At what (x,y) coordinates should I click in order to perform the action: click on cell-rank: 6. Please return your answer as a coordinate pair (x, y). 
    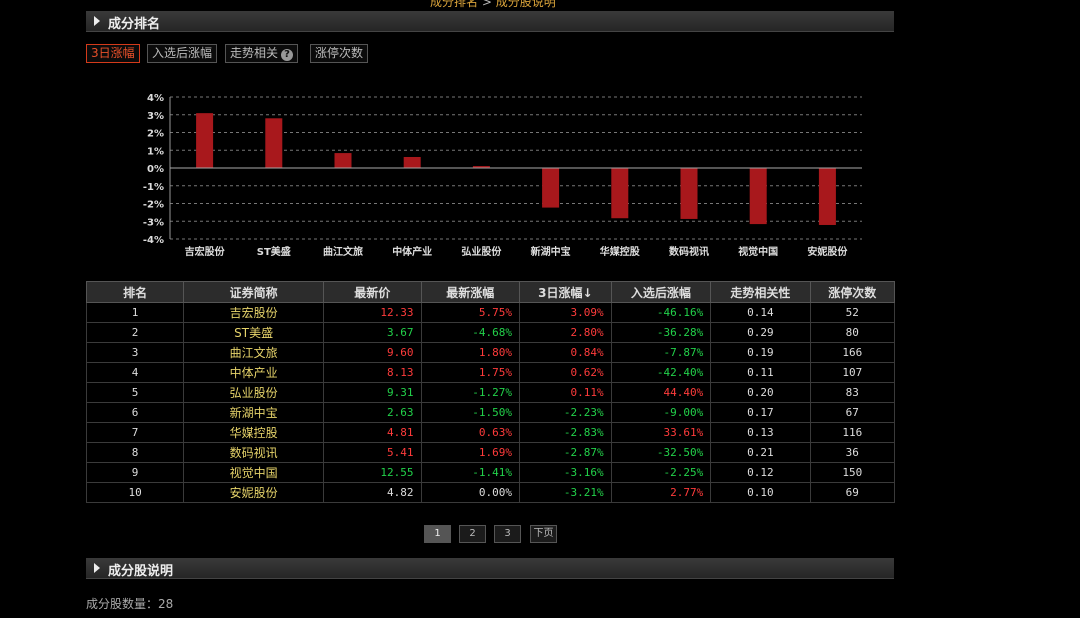
    Looking at the image, I should click on (135, 412).